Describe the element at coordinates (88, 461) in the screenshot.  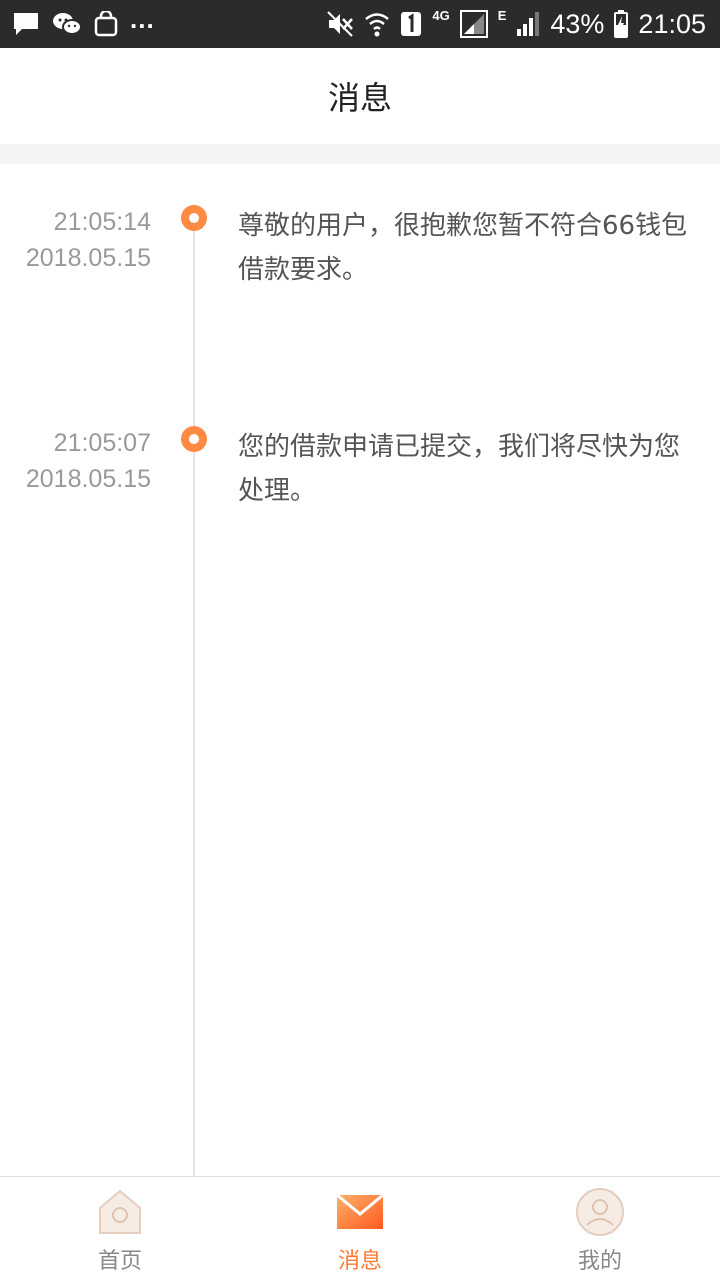
I see `message-timestamp: 21:05:07 2018.05.15` at that location.